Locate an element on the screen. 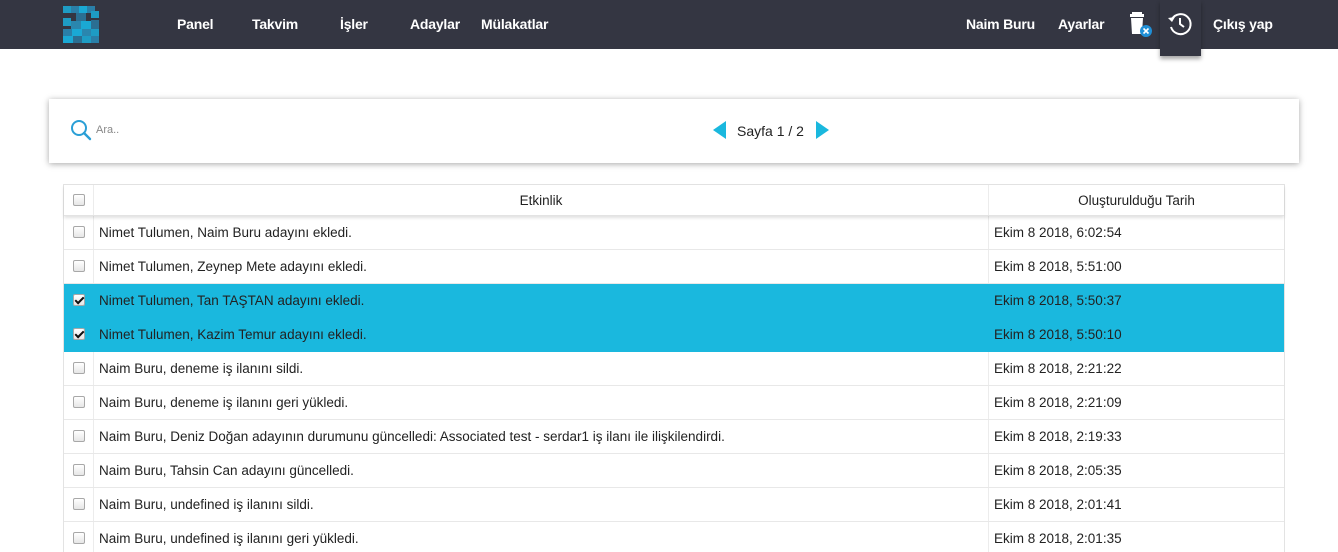 The height and width of the screenshot is (552, 1338). date-cell: Ekim 8 2018, 5:50:37 is located at coordinates (1058, 300).